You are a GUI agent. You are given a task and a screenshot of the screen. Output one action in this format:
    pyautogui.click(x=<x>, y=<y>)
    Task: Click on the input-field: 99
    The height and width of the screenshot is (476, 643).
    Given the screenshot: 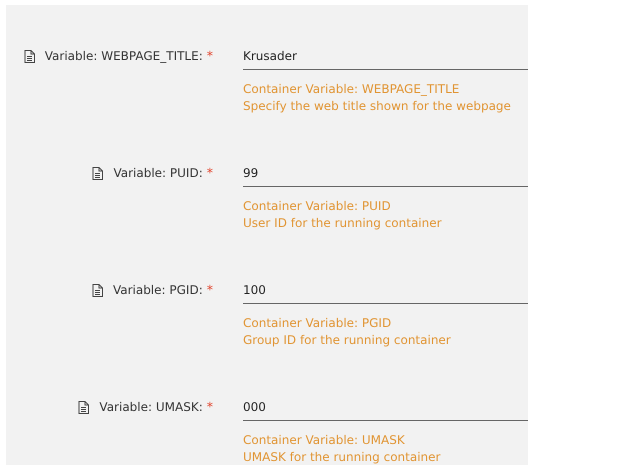 What is the action you would take?
    pyautogui.click(x=385, y=173)
    